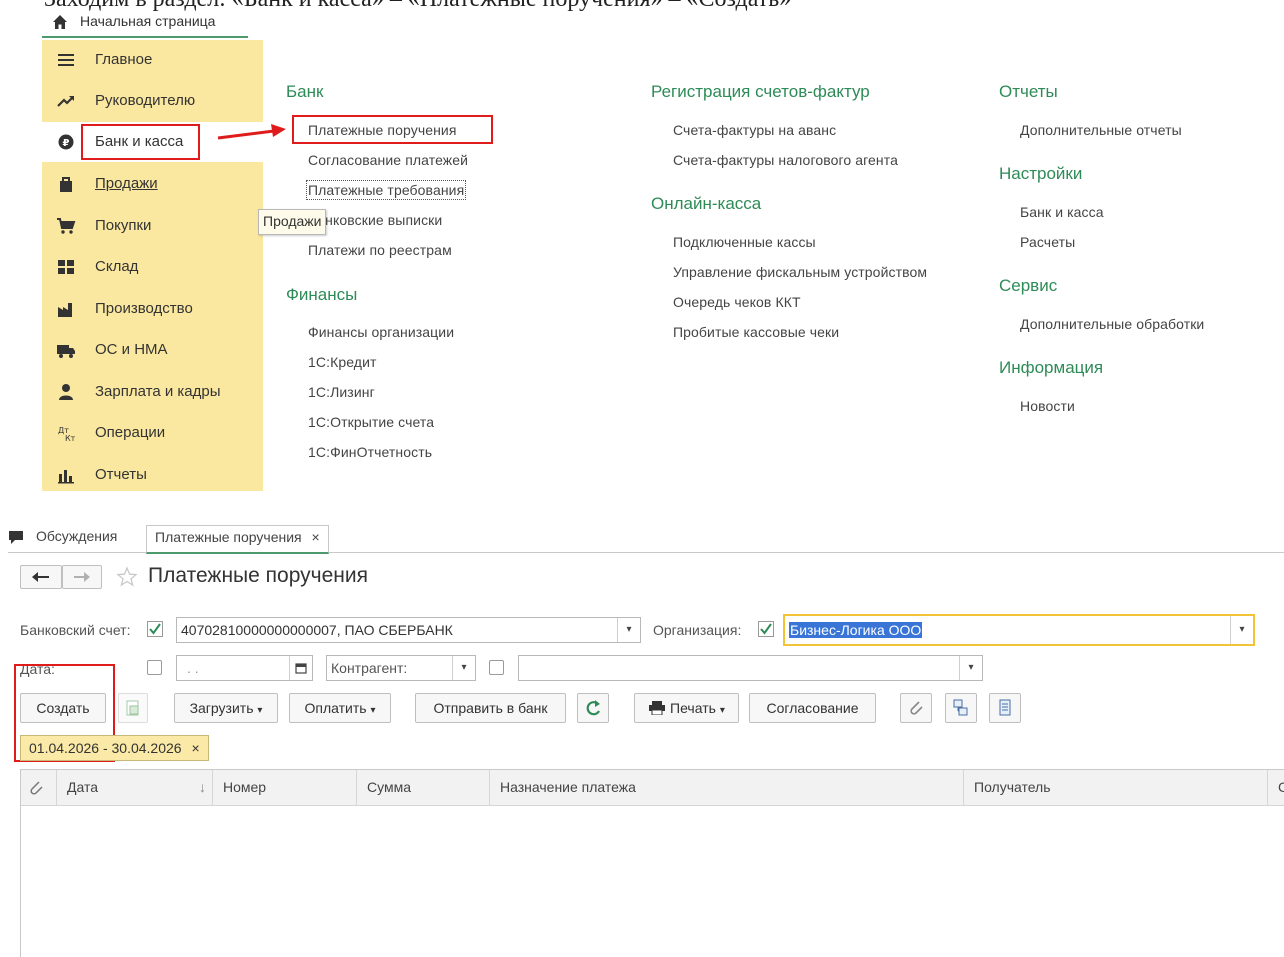 This screenshot has height=957, width=1284. What do you see at coordinates (1019, 630) in the screenshot?
I see `organization-field: Бизнес-Логика ООО ▾` at bounding box center [1019, 630].